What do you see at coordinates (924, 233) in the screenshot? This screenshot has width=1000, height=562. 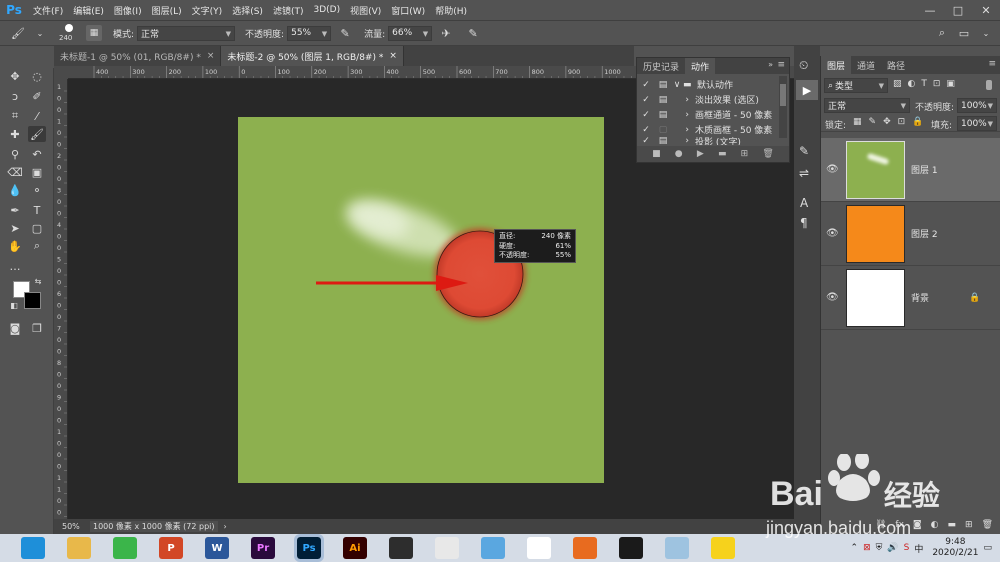 I see `layer-name: 图层 2` at bounding box center [924, 233].